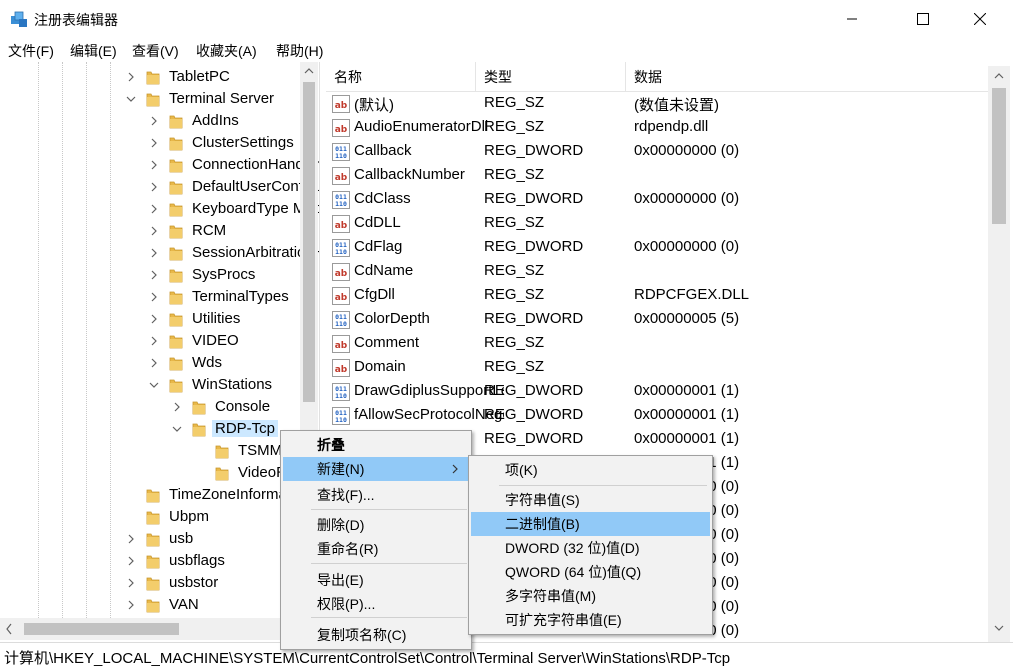 The height and width of the screenshot is (668, 1013). Describe the element at coordinates (159, 99) in the screenshot. I see `tree-node: Terminal Server` at that location.